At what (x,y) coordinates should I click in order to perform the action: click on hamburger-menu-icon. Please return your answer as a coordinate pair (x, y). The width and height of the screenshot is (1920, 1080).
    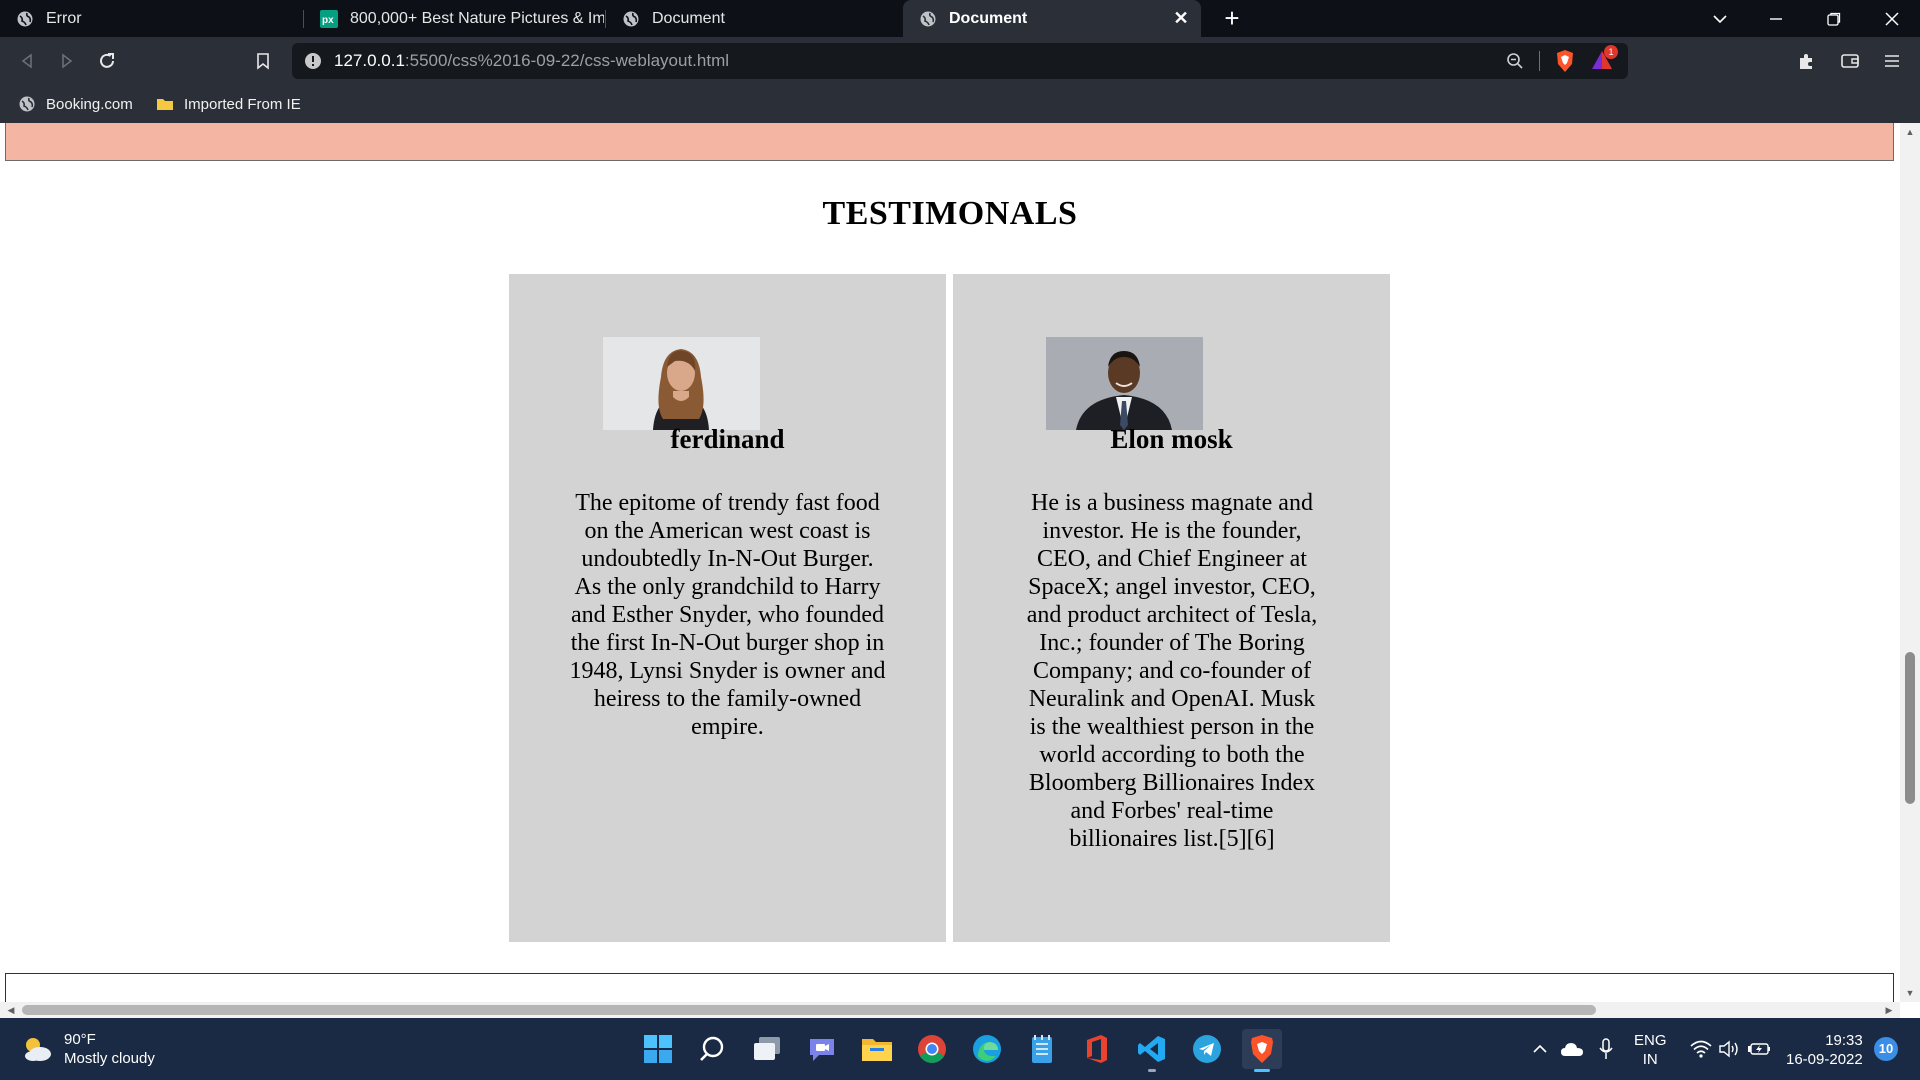
    Looking at the image, I should click on (1892, 61).